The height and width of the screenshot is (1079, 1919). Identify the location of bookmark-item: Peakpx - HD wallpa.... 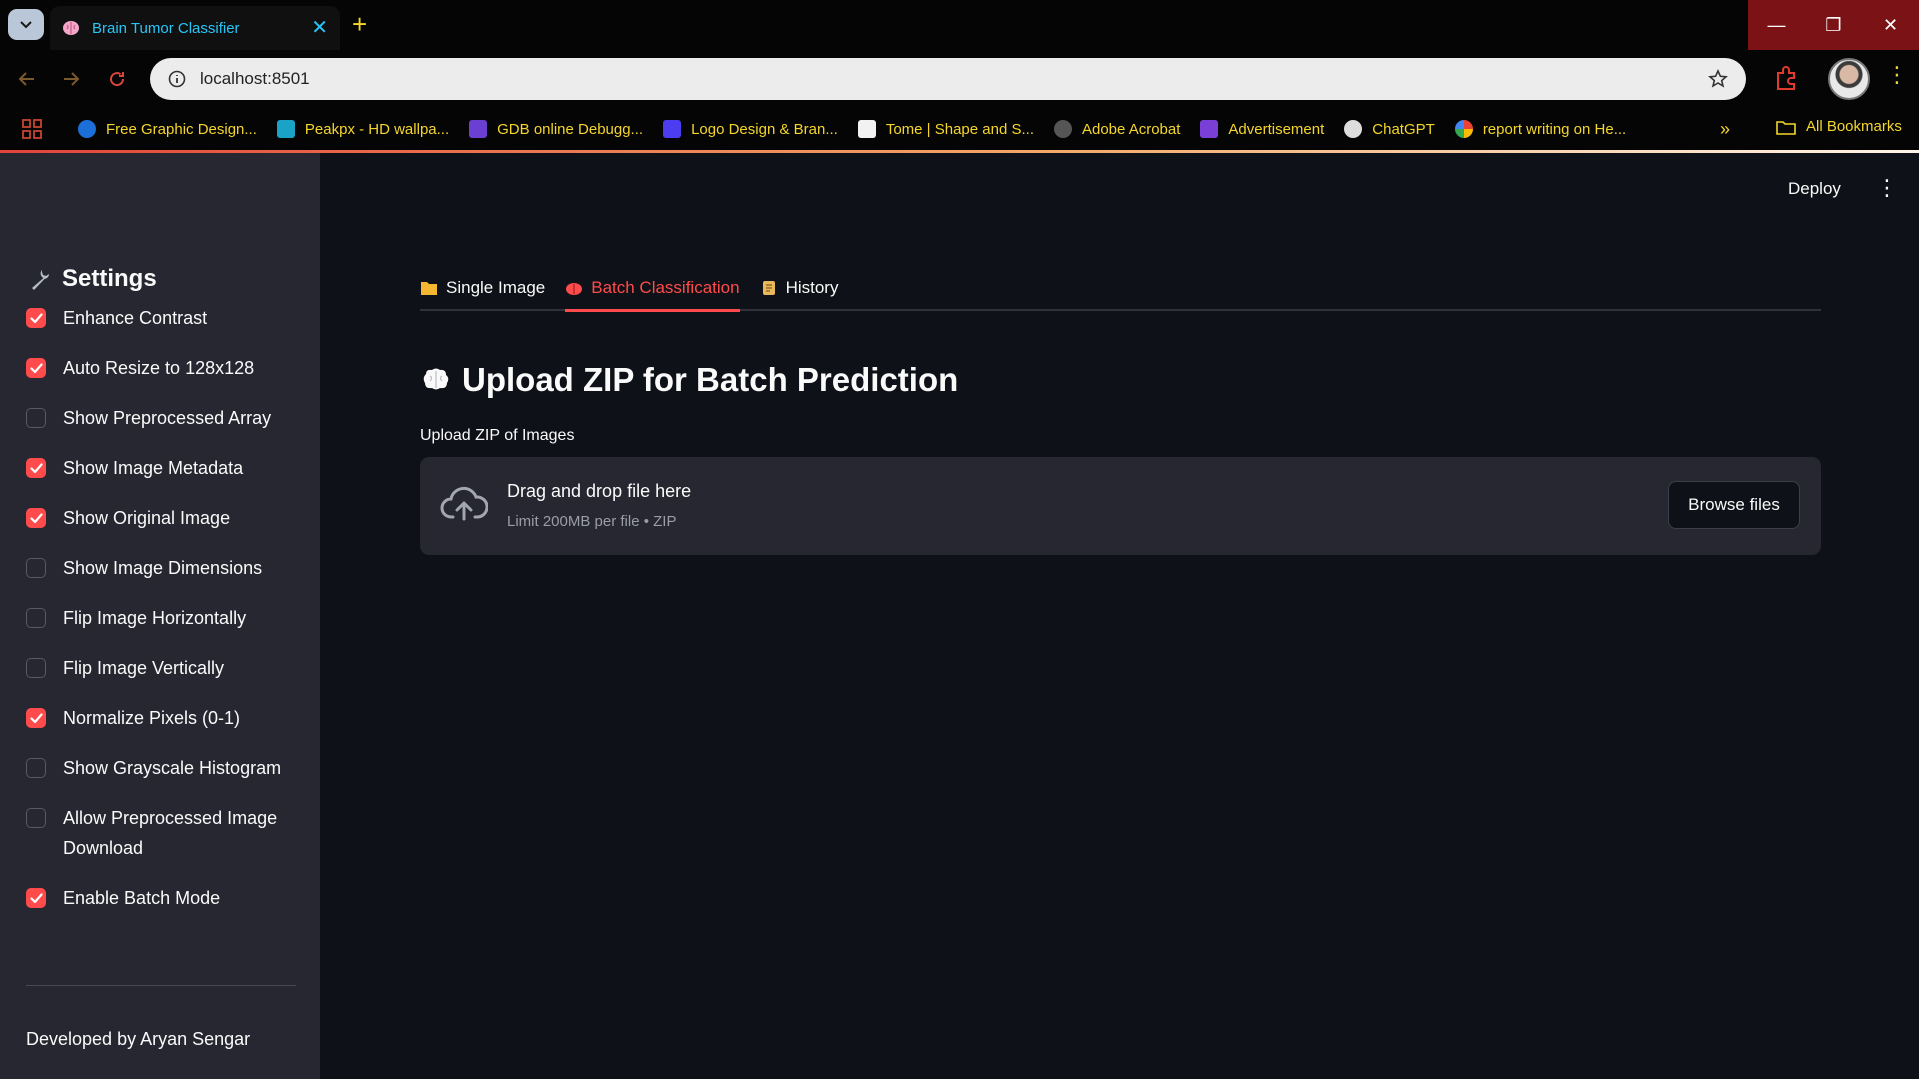
(362, 129).